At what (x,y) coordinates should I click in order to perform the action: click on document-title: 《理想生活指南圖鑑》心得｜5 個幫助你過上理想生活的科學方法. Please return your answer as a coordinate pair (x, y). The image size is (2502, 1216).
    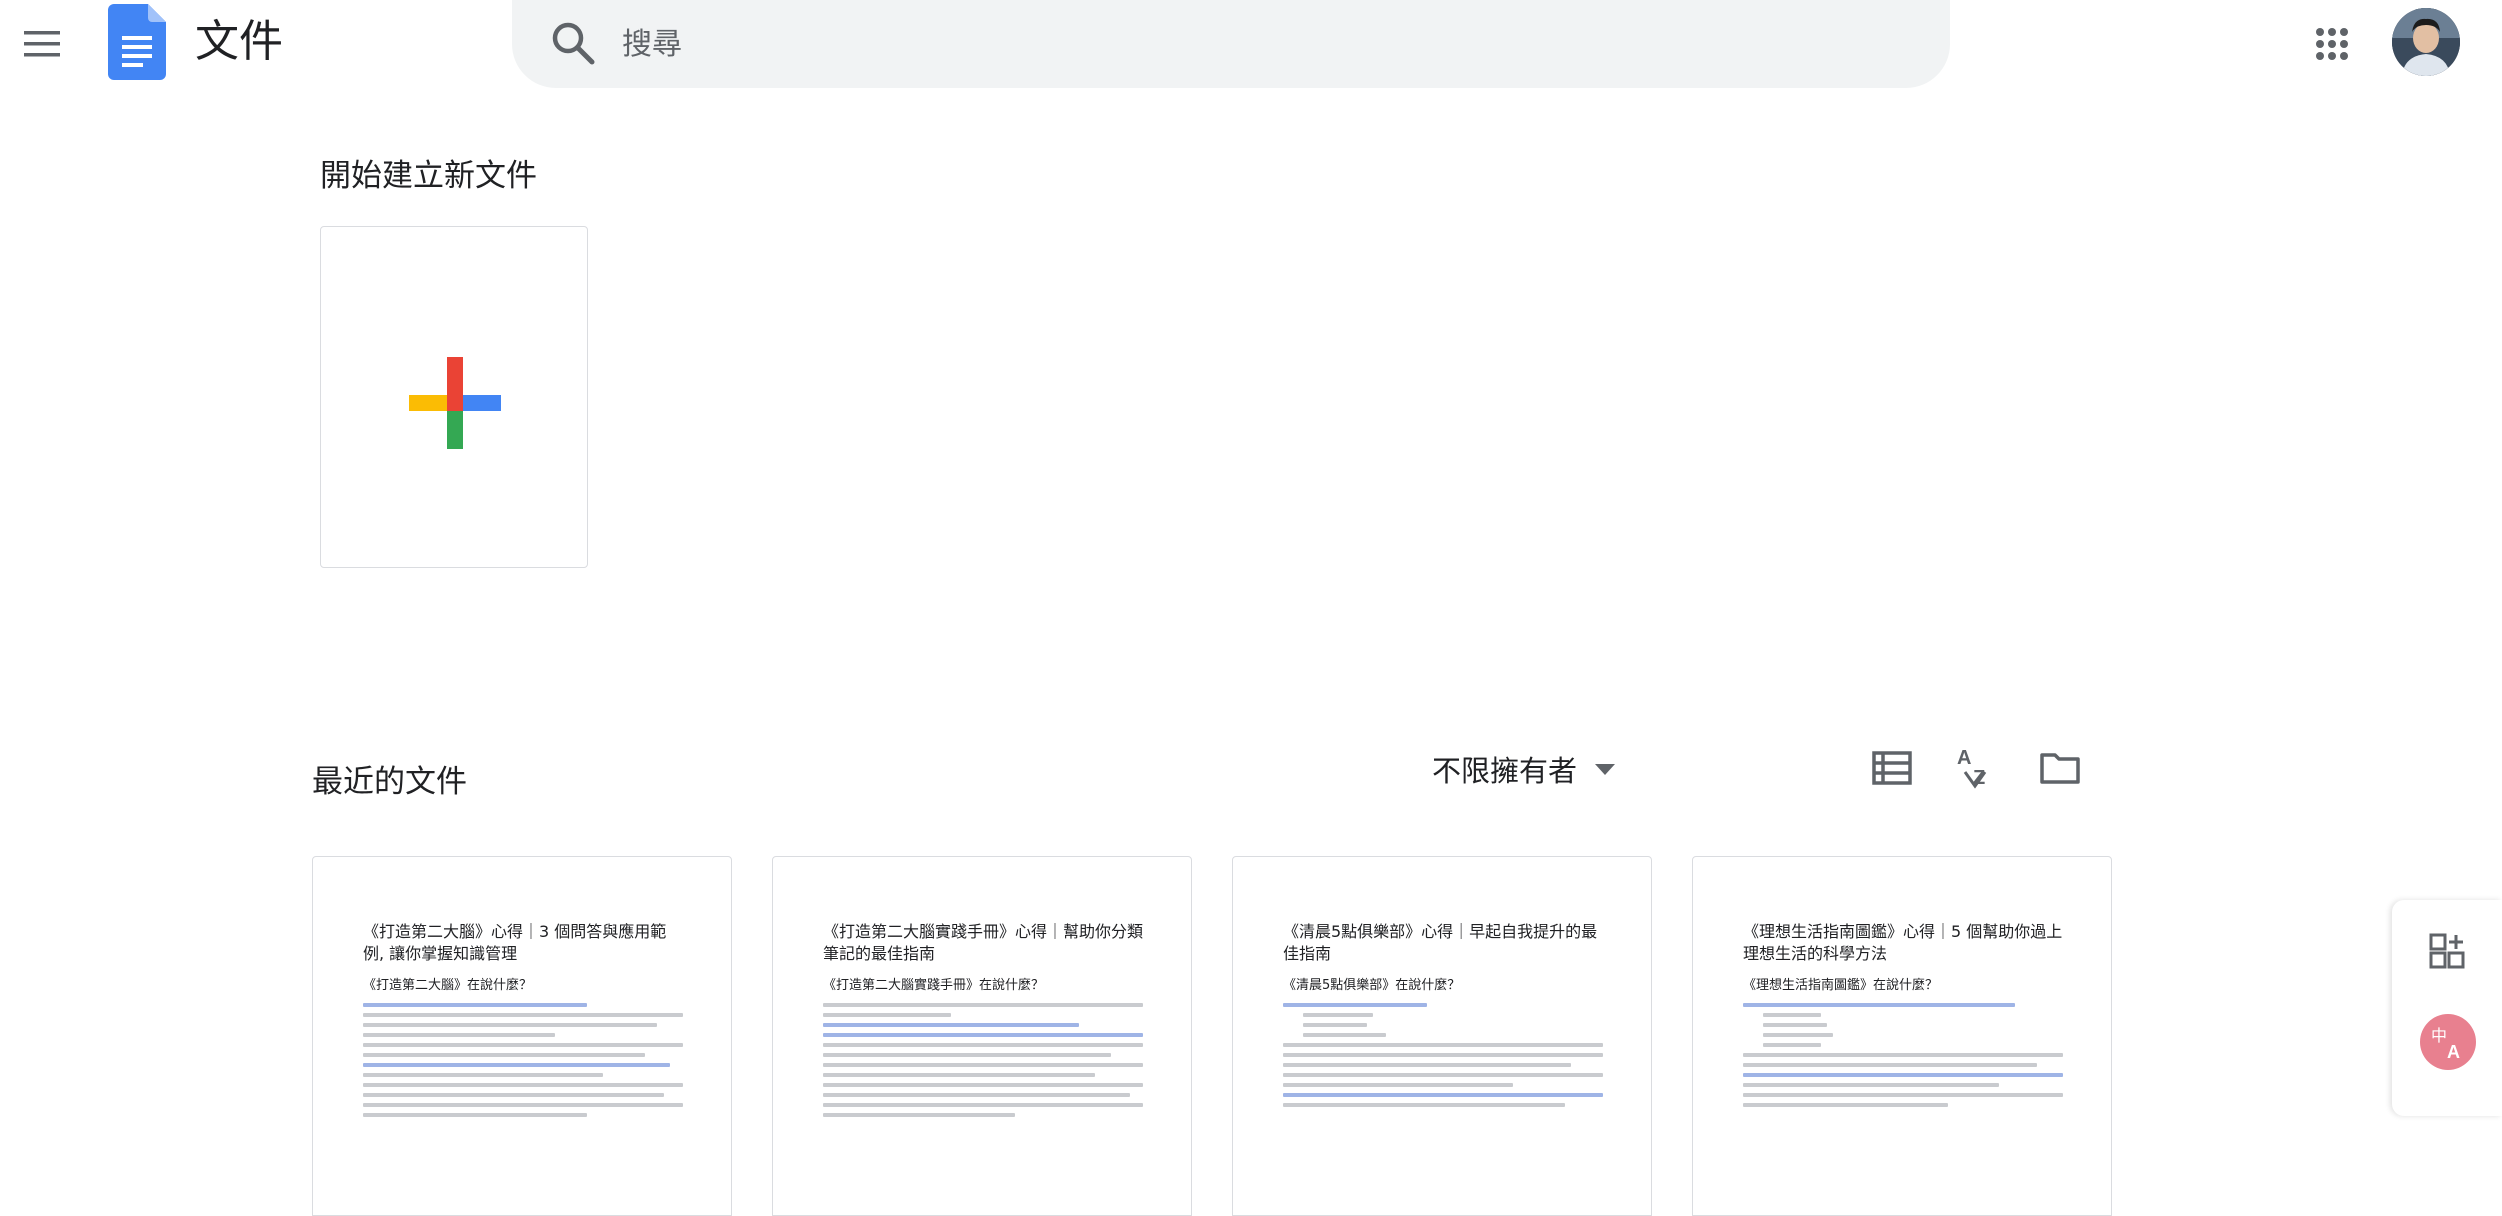
    Looking at the image, I should click on (1903, 942).